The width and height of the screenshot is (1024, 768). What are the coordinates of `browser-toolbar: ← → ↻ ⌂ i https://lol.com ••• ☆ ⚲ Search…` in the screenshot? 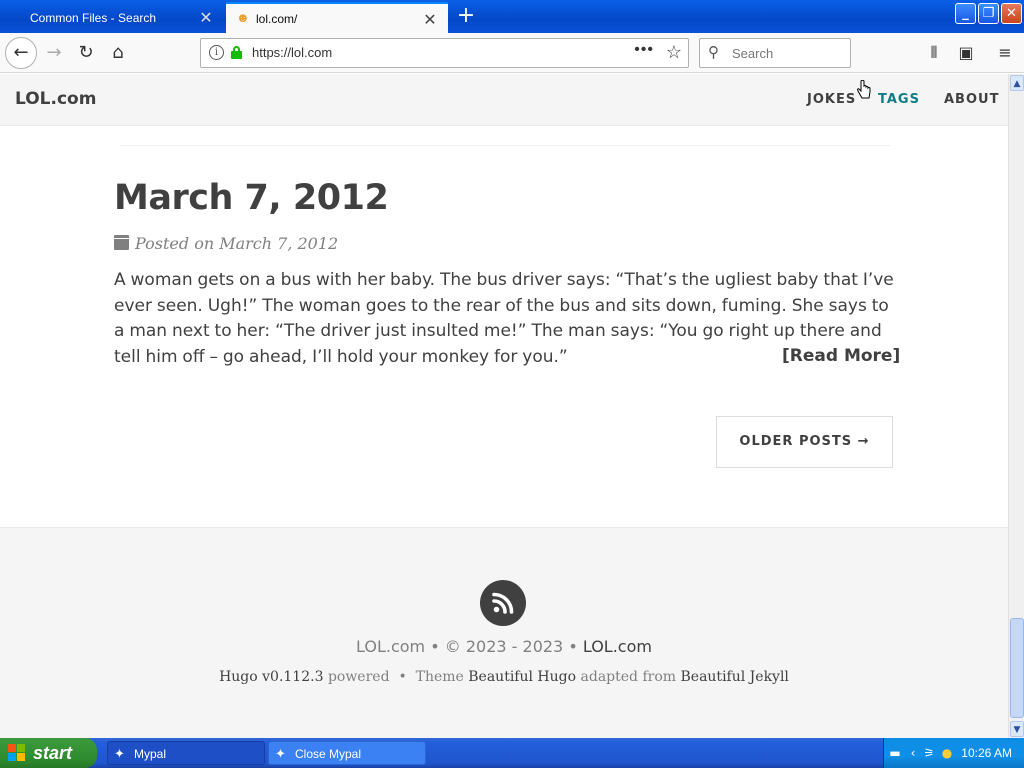 It's located at (512, 53).